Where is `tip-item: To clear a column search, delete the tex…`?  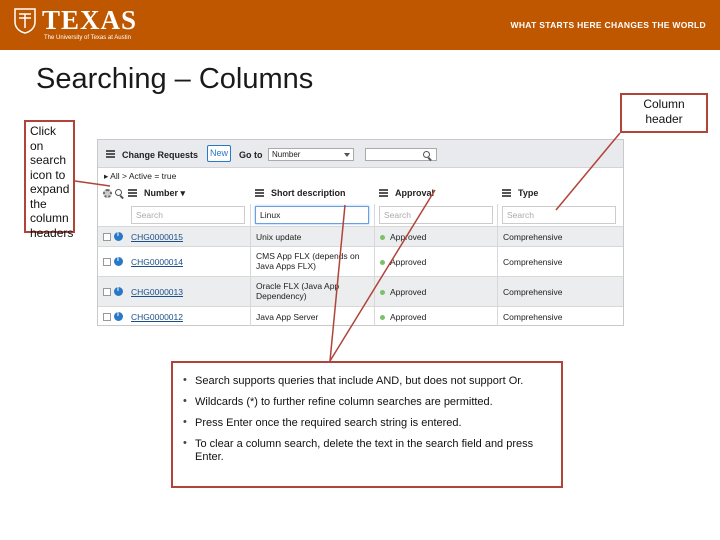 tip-item: To clear a column search, delete the tex… is located at coordinates (367, 450).